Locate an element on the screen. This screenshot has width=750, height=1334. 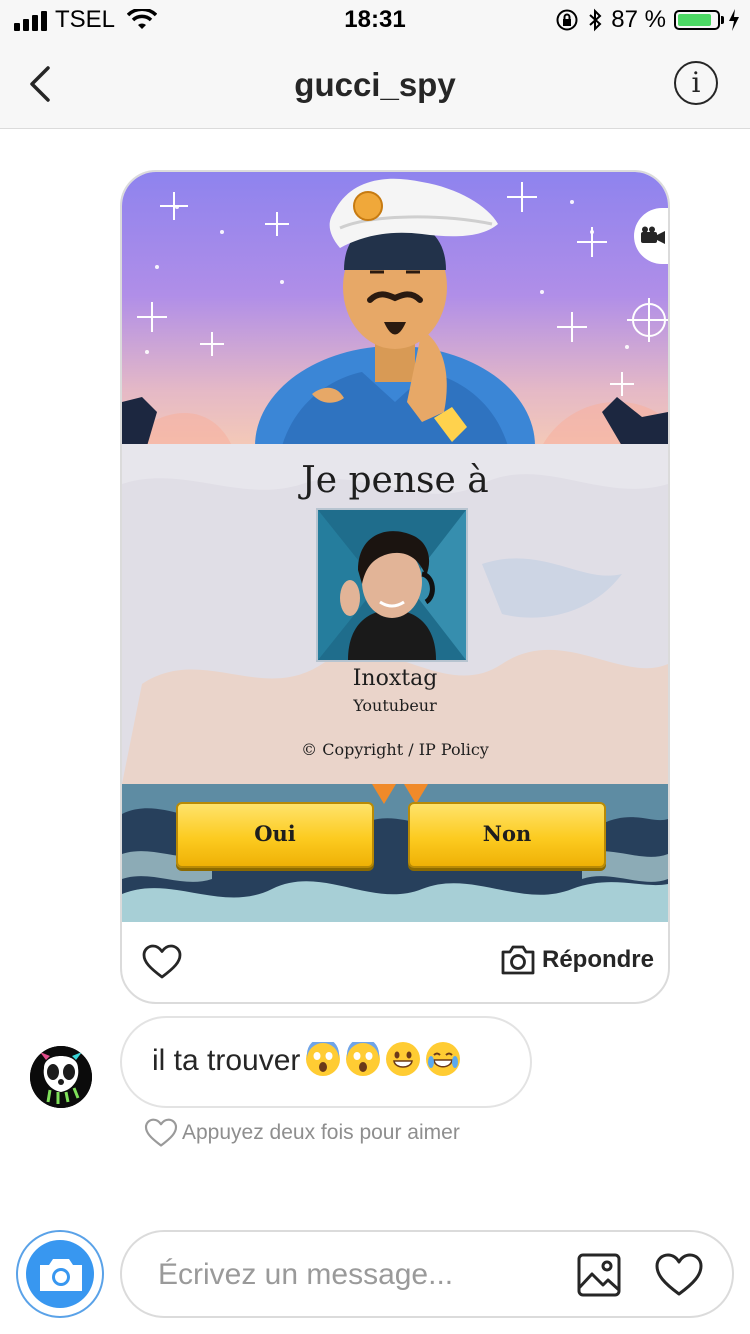
heart-icon is located at coordinates (162, 962).